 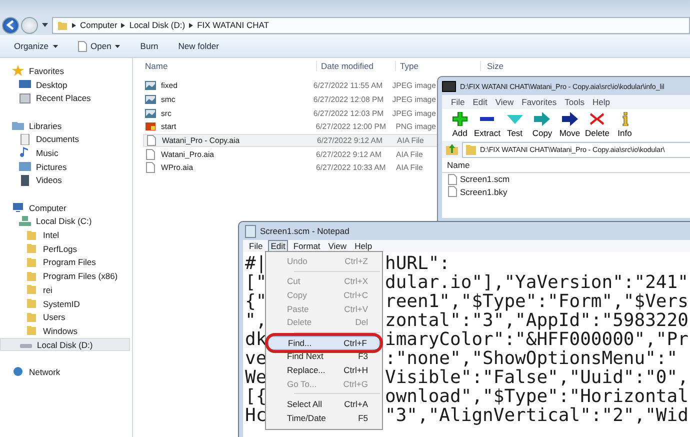 I want to click on text-line: hURL":, so click(x=417, y=263).